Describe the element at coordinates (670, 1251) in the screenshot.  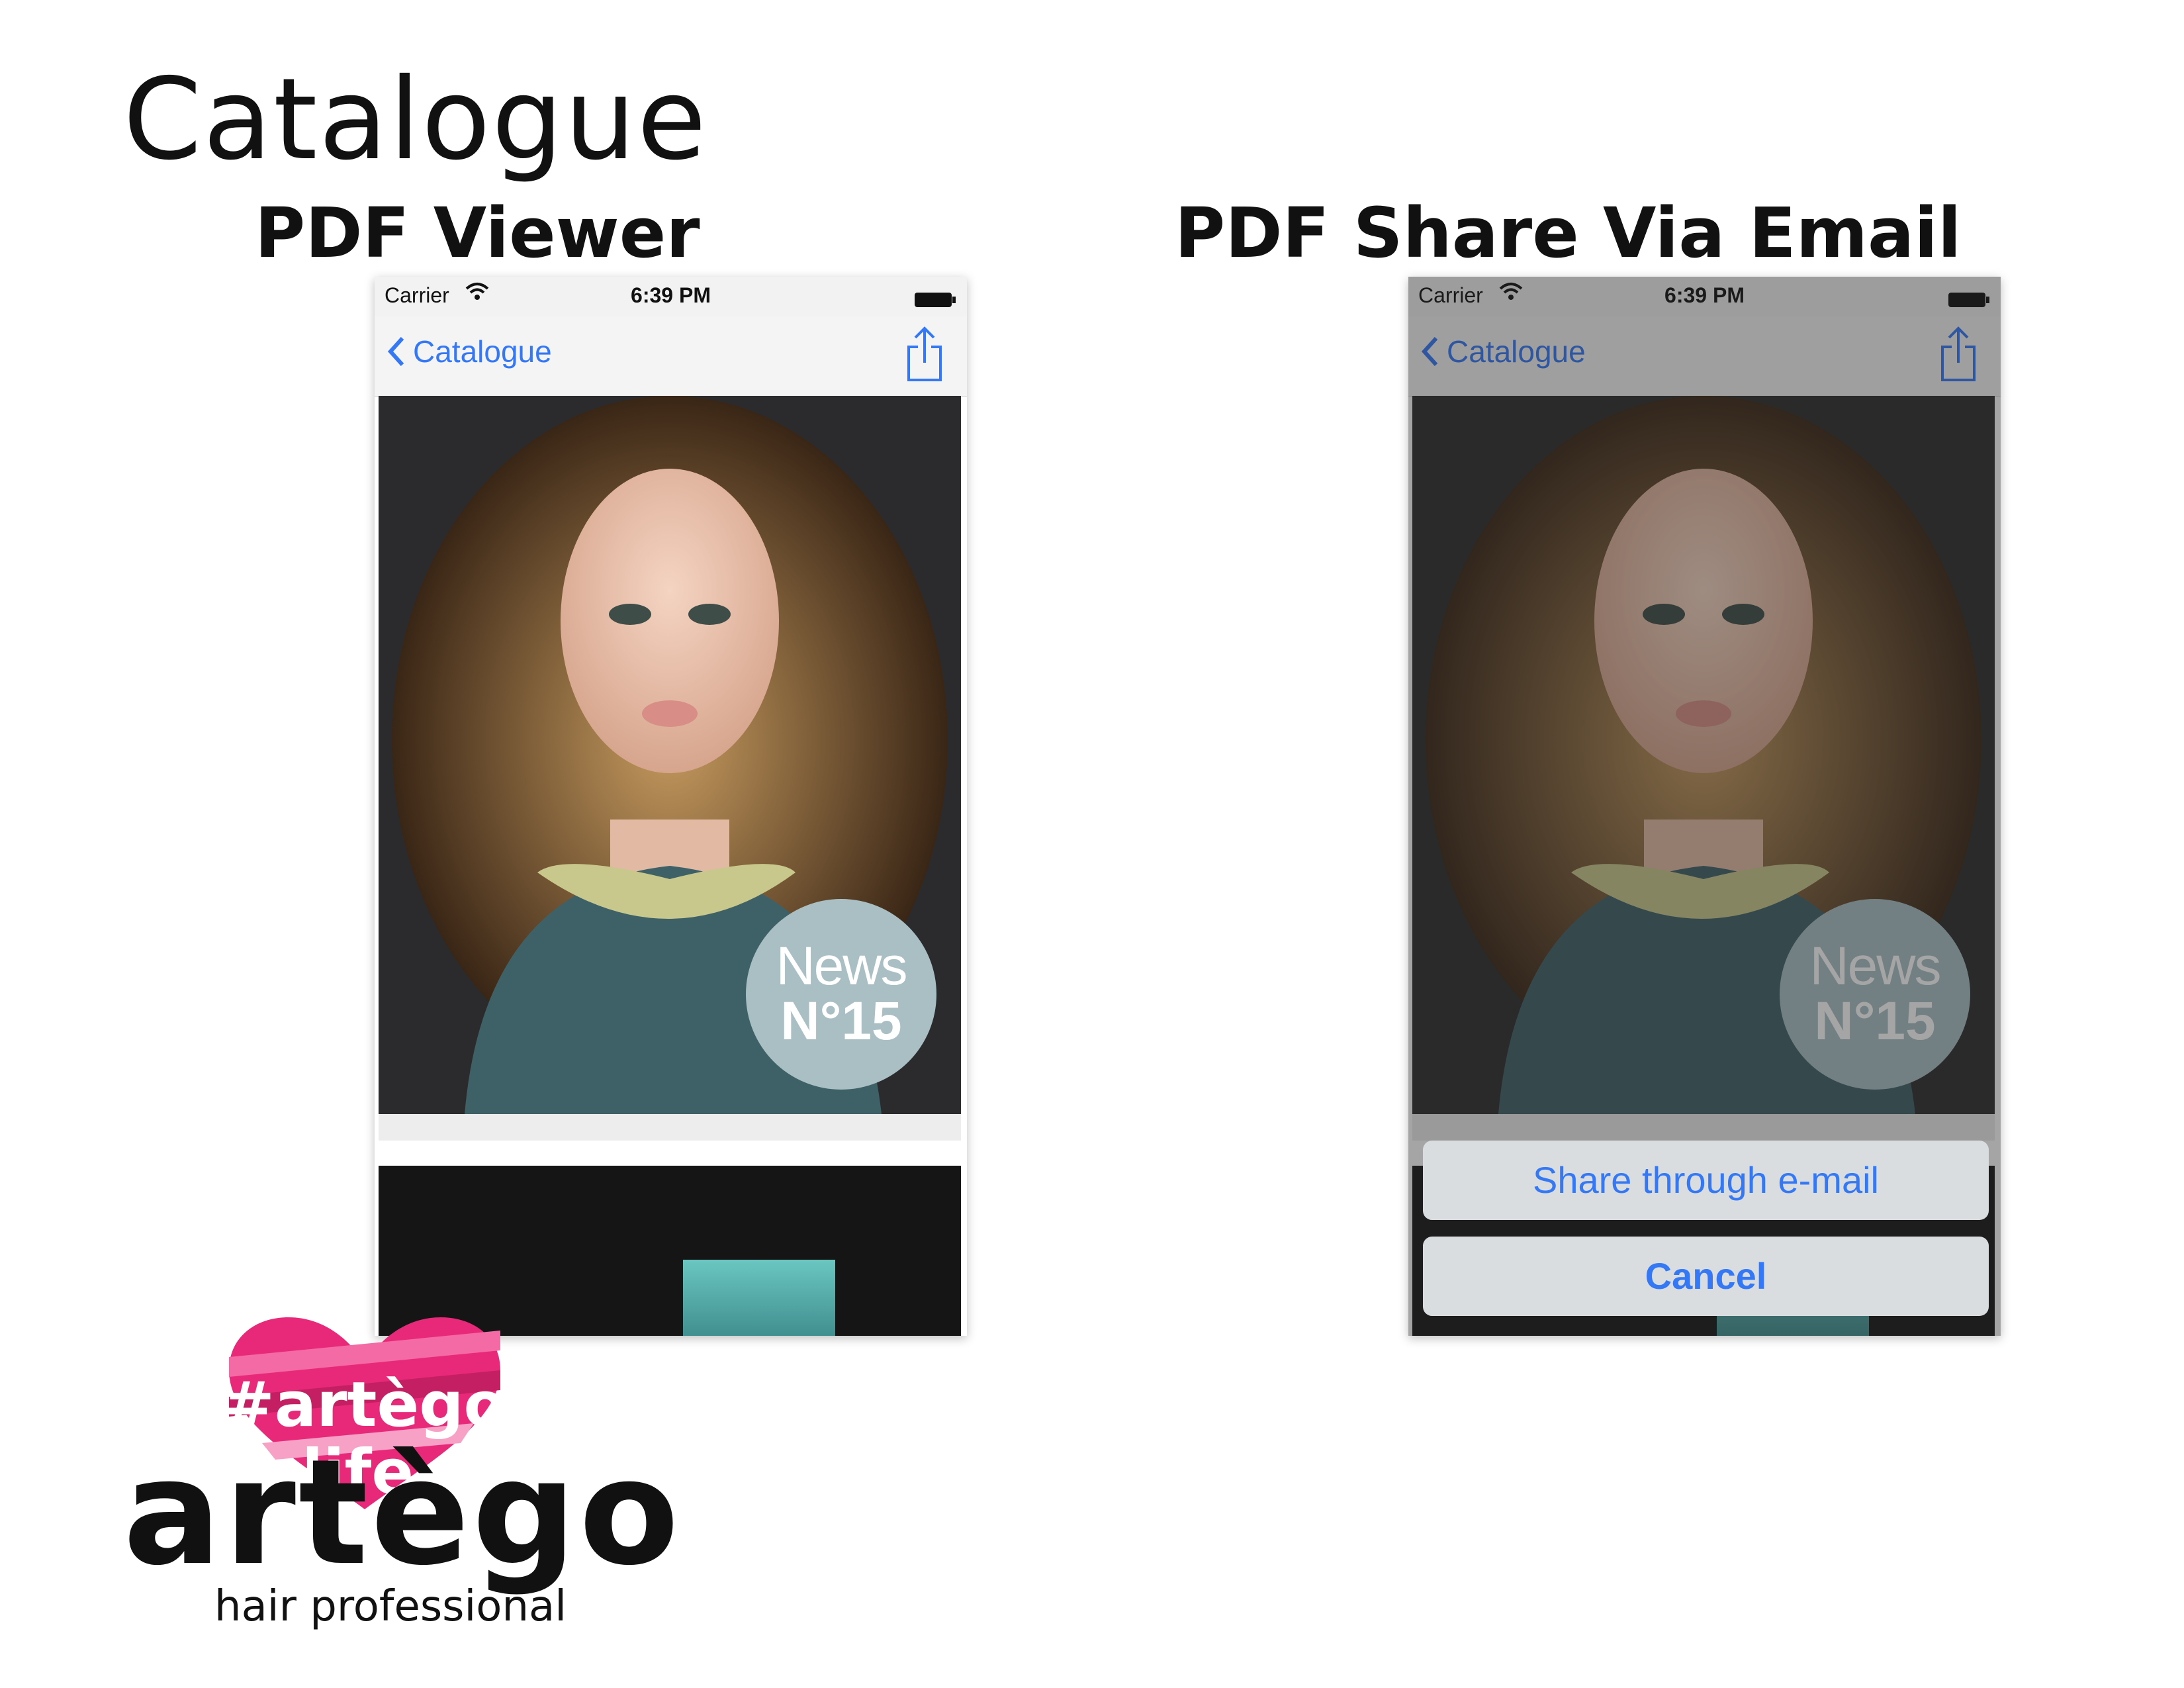
I see `page-background` at that location.